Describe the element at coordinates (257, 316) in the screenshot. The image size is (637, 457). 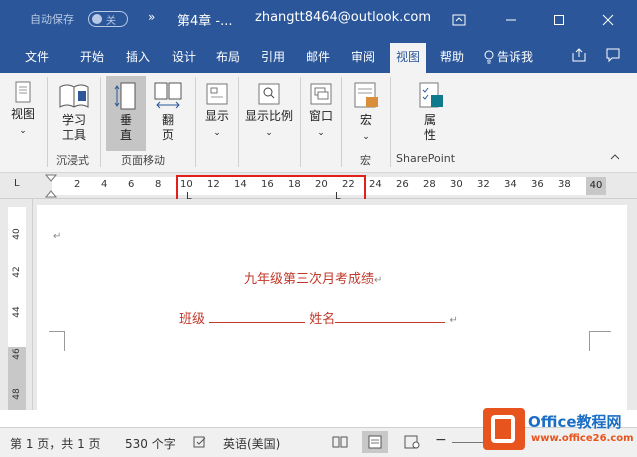
I see `class-blank` at that location.